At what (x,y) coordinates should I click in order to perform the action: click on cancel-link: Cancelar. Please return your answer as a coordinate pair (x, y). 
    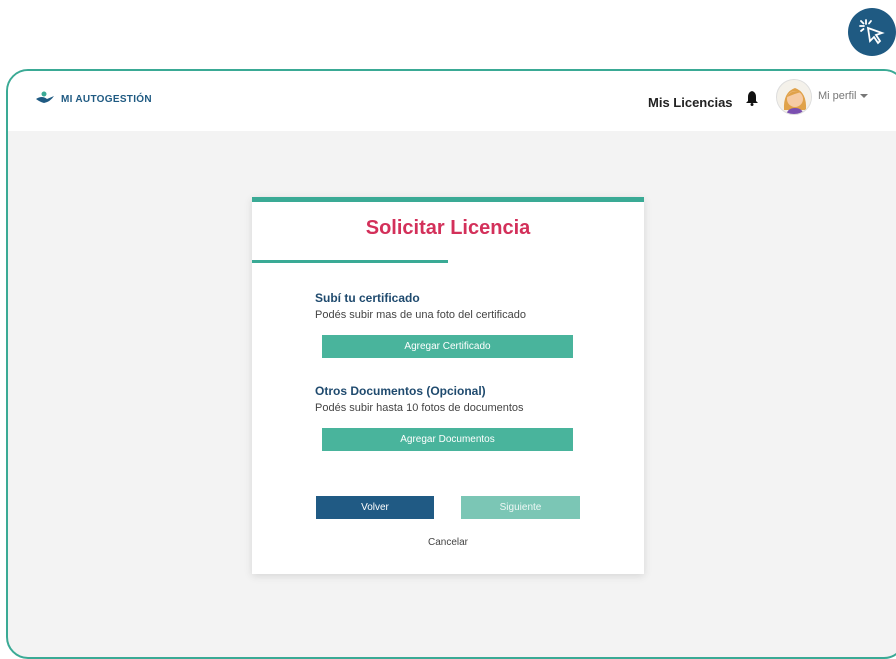
    Looking at the image, I should click on (448, 542).